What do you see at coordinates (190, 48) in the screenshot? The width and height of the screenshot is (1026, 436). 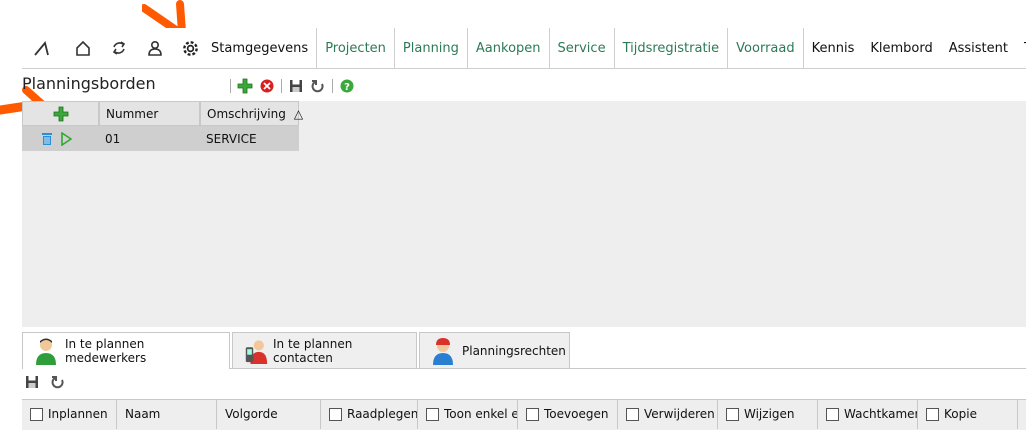 I see `gear-icon` at bounding box center [190, 48].